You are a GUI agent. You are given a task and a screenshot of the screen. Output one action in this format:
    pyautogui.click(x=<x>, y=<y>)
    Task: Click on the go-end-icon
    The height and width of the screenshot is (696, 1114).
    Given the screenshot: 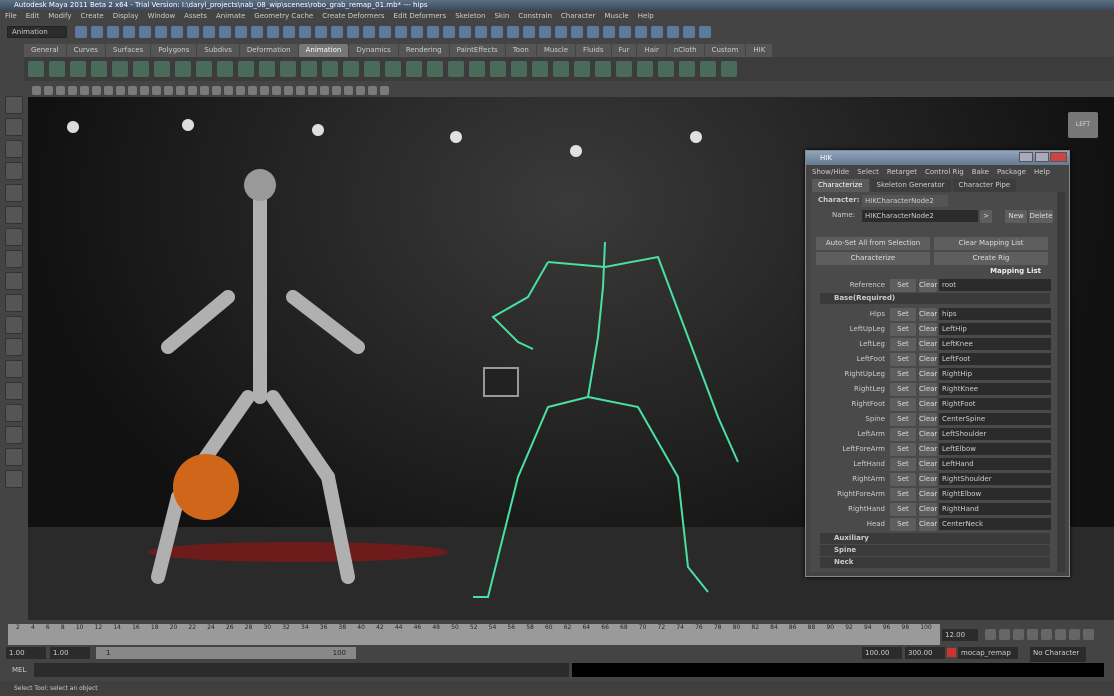 What is the action you would take?
    pyautogui.click(x=1088, y=634)
    